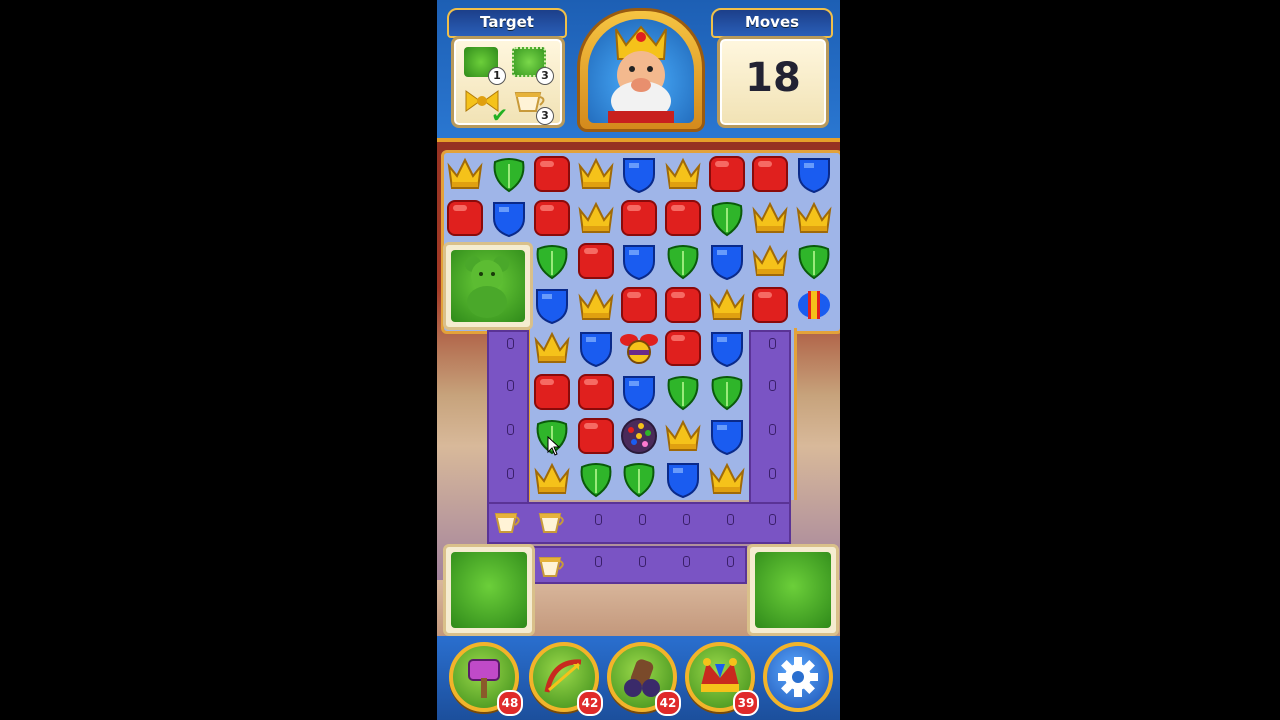  What do you see at coordinates (554, 447) in the screenshot?
I see `mouse-cursor-icon` at bounding box center [554, 447].